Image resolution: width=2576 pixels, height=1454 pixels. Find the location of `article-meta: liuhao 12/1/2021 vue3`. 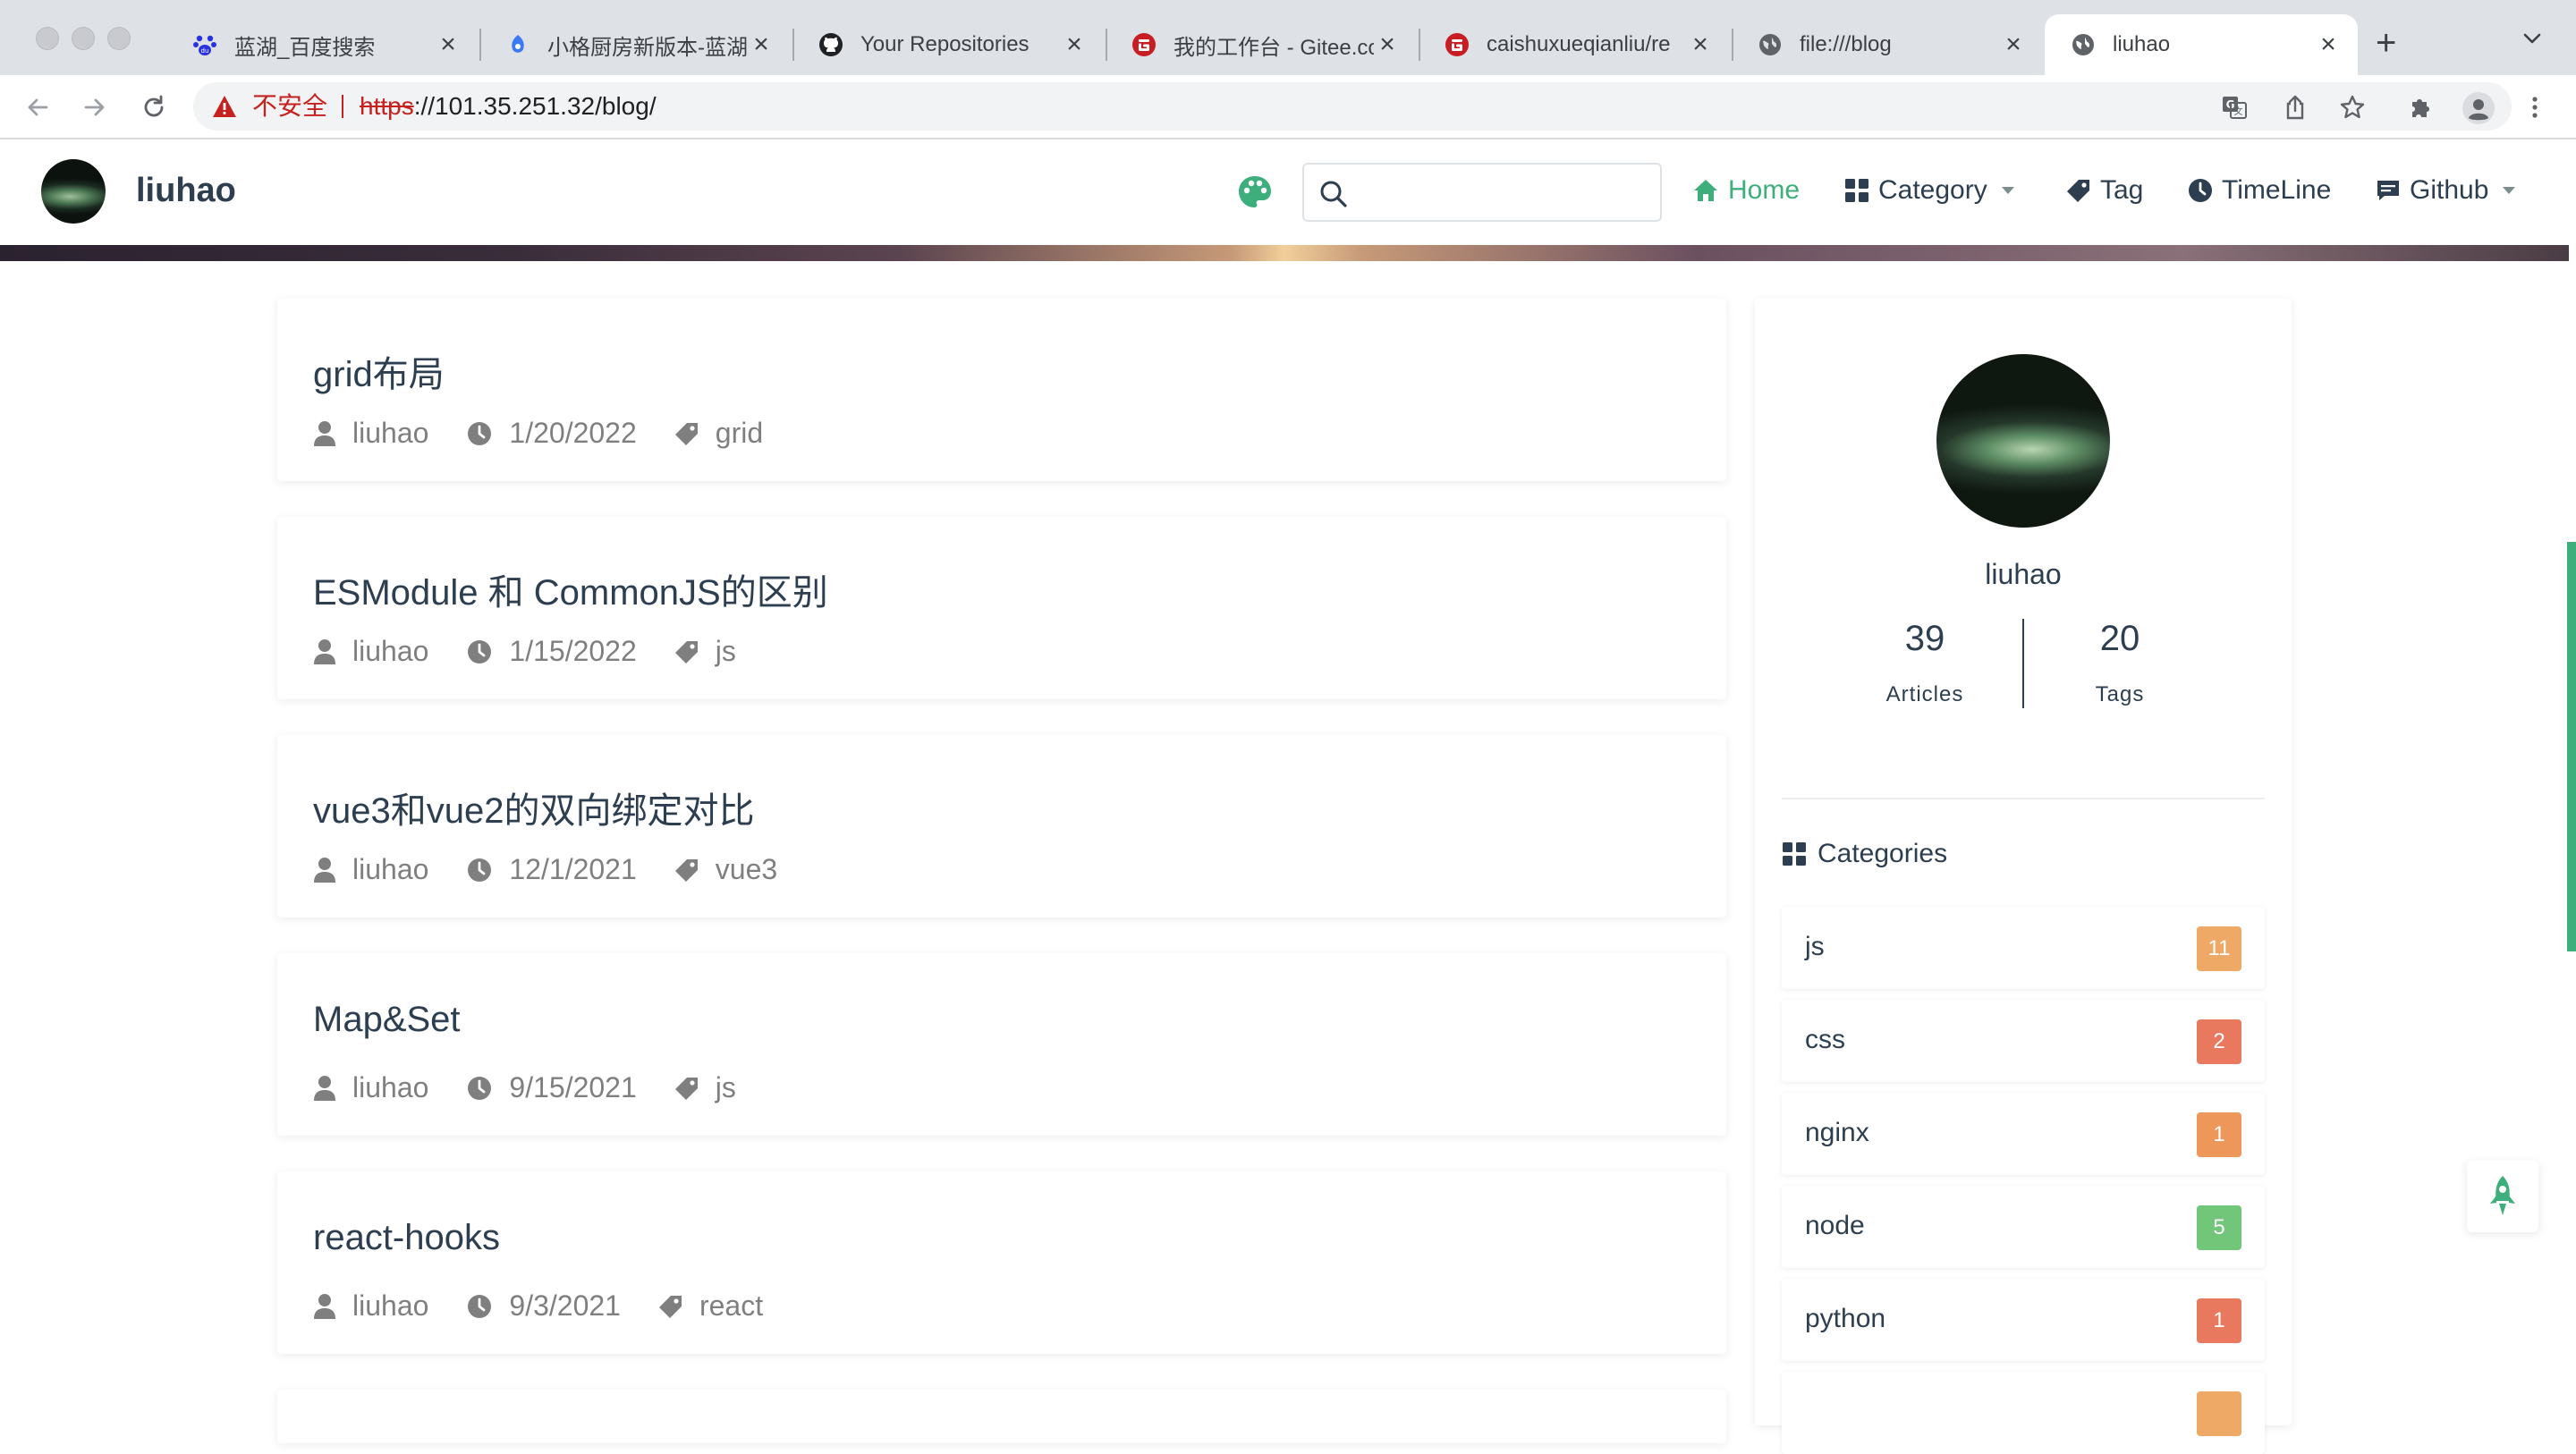

article-meta: liuhao 12/1/2021 vue3 is located at coordinates (564, 869).